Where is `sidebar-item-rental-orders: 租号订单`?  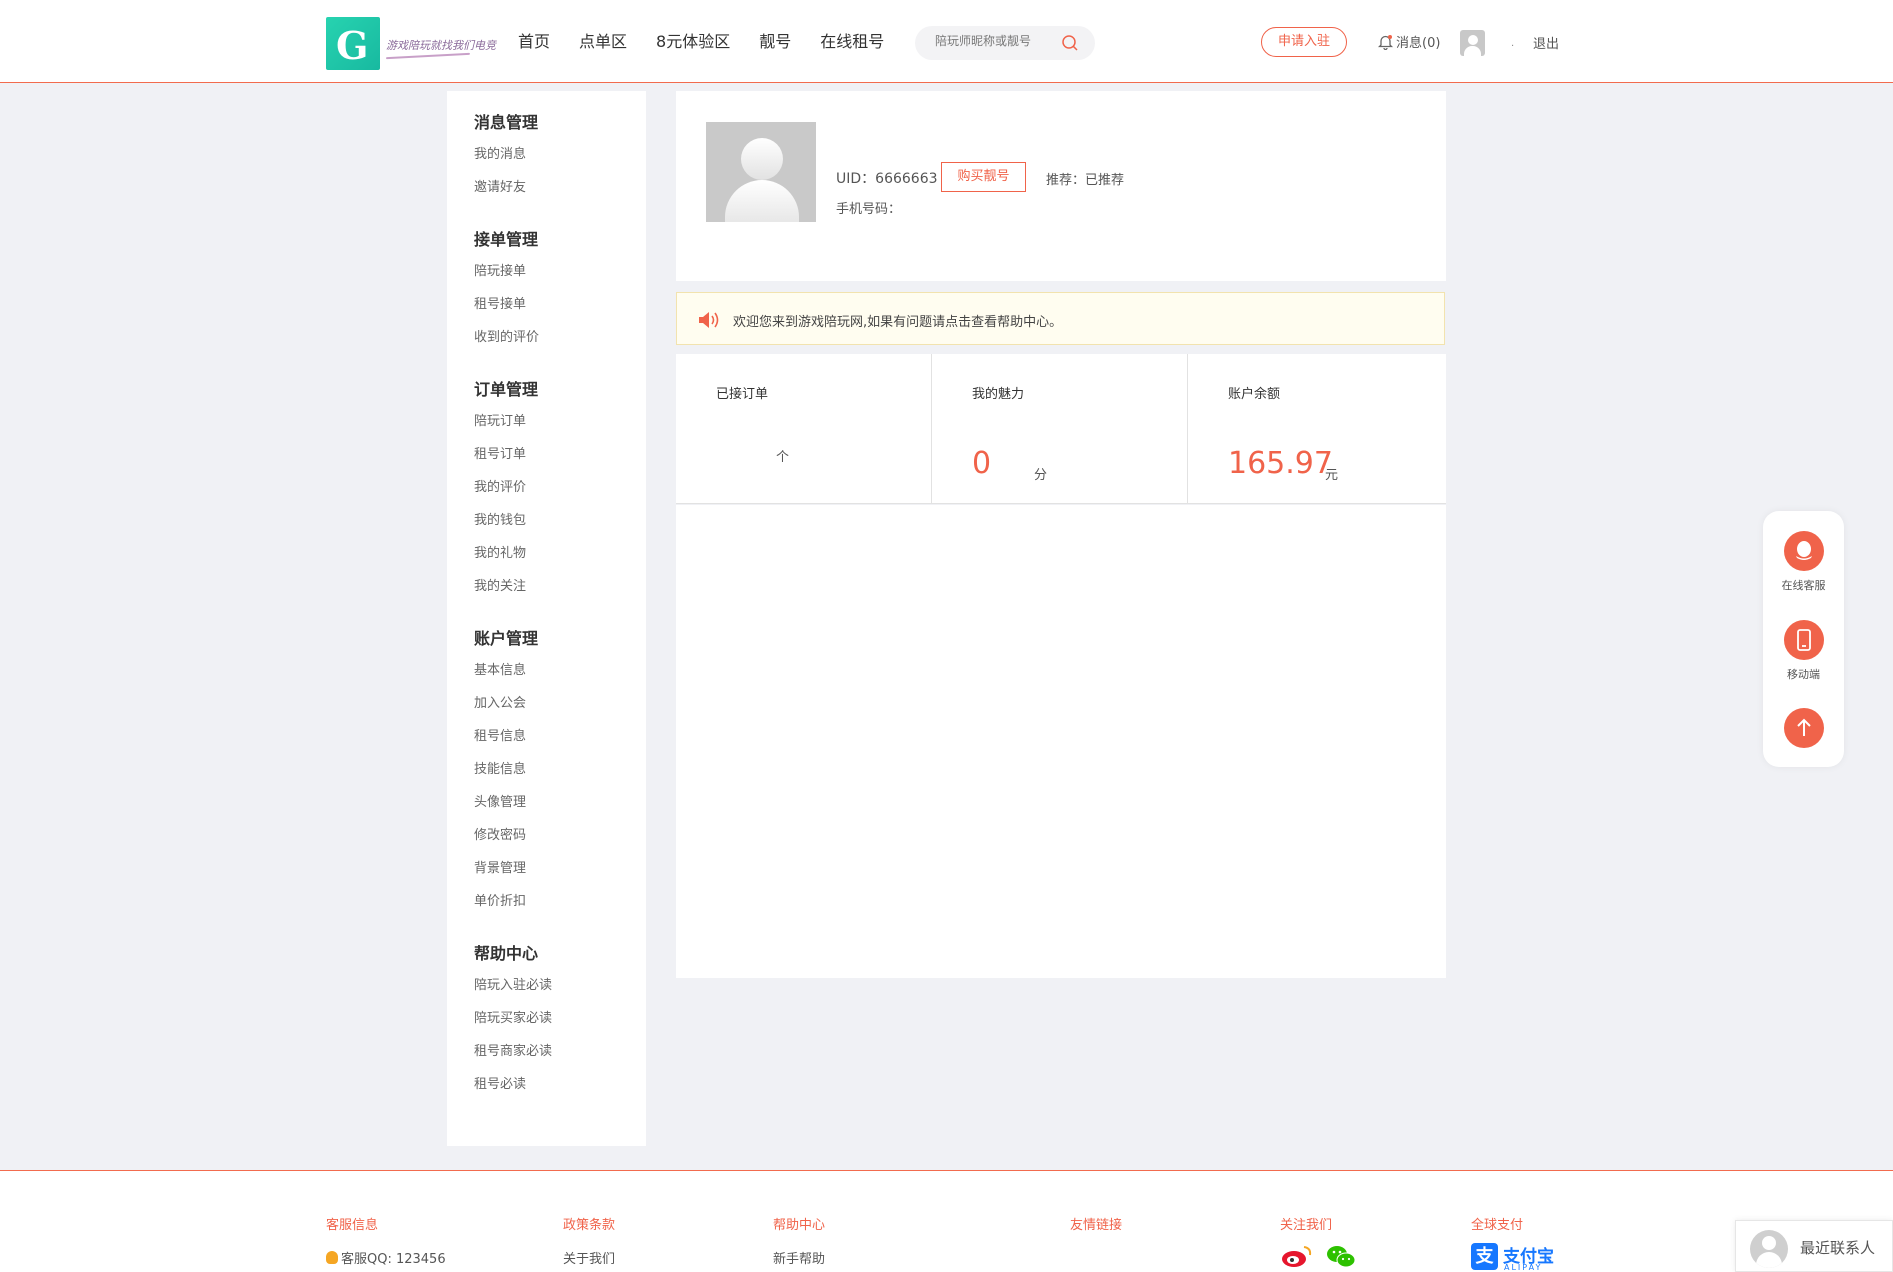 sidebar-item-rental-orders: 租号订单 is located at coordinates (506, 460).